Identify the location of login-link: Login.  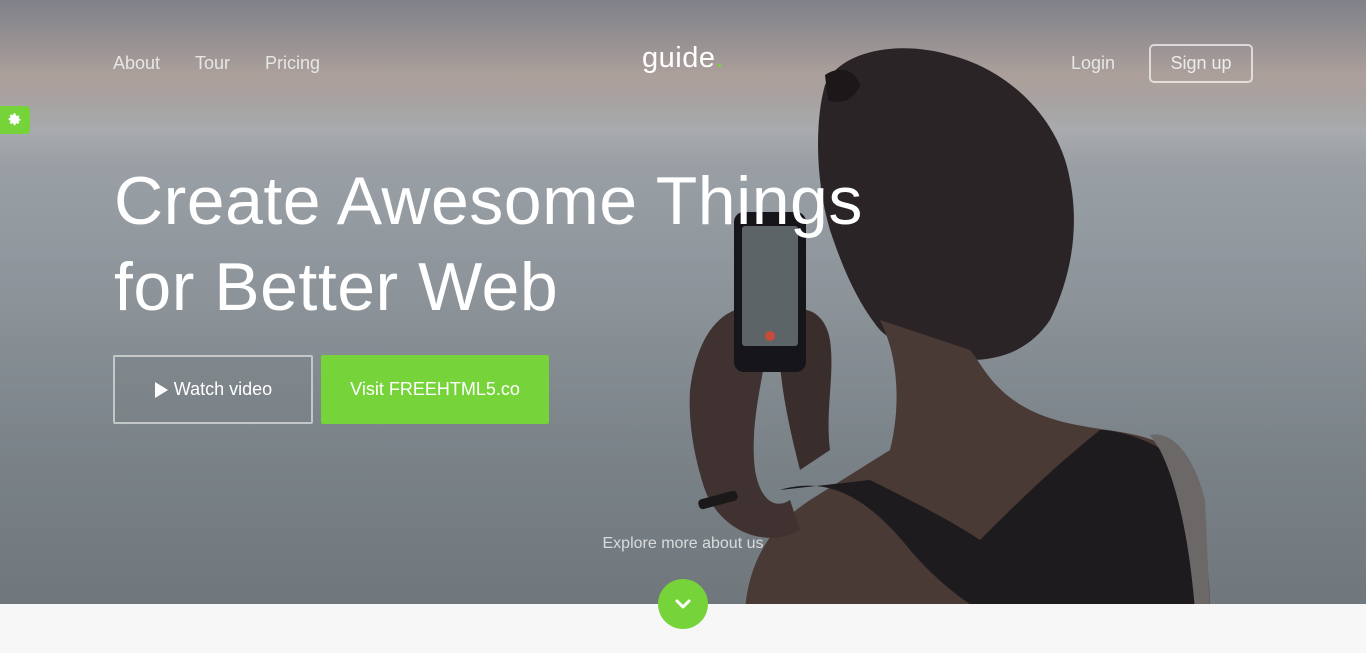
(1093, 63).